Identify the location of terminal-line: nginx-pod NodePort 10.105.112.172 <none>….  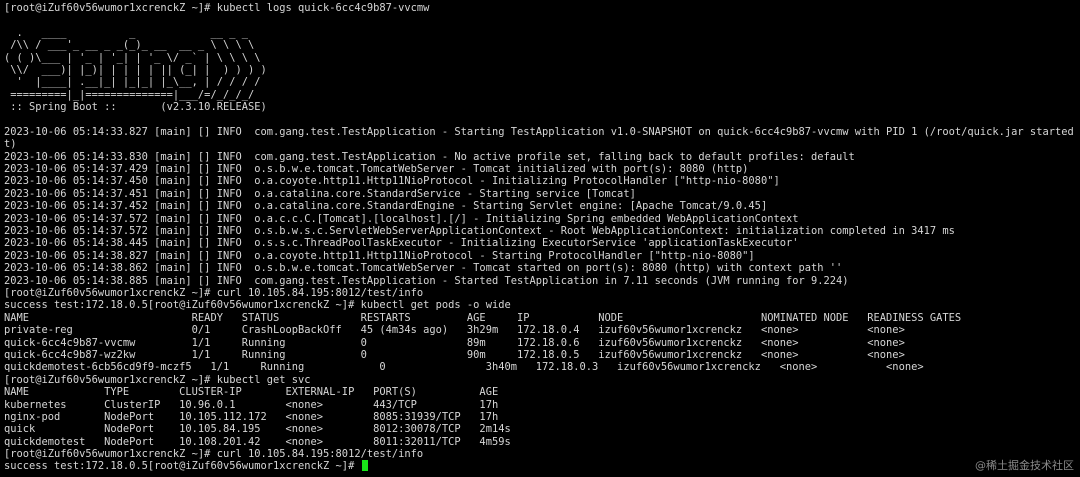
(251, 416).